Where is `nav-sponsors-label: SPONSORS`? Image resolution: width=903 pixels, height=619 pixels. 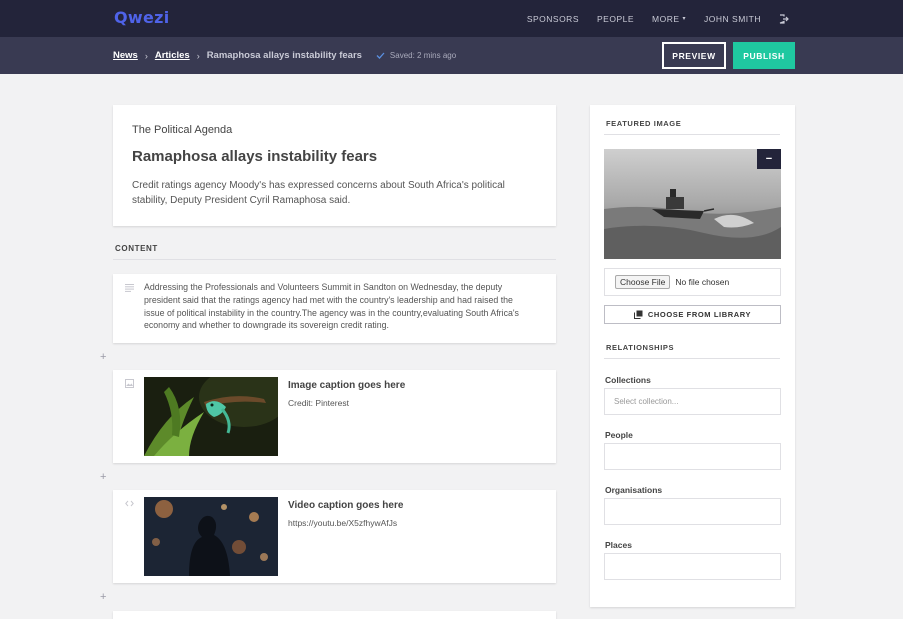 nav-sponsors-label: SPONSORS is located at coordinates (552, 18).